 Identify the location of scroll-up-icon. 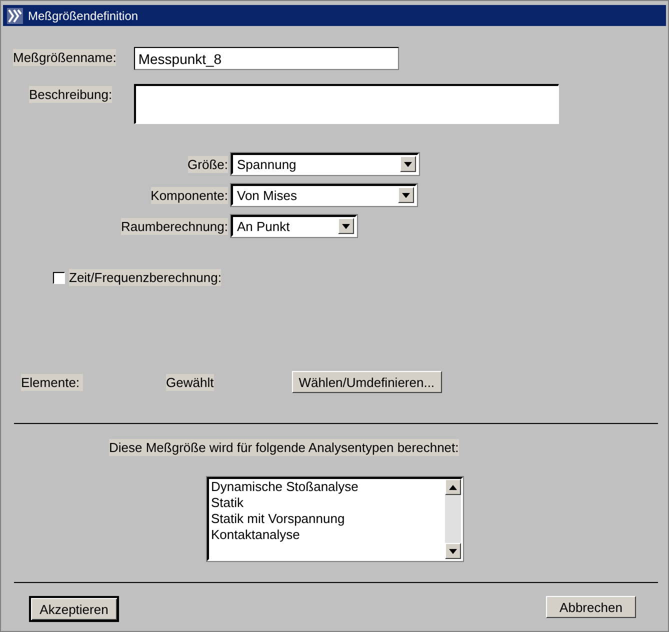
(453, 487).